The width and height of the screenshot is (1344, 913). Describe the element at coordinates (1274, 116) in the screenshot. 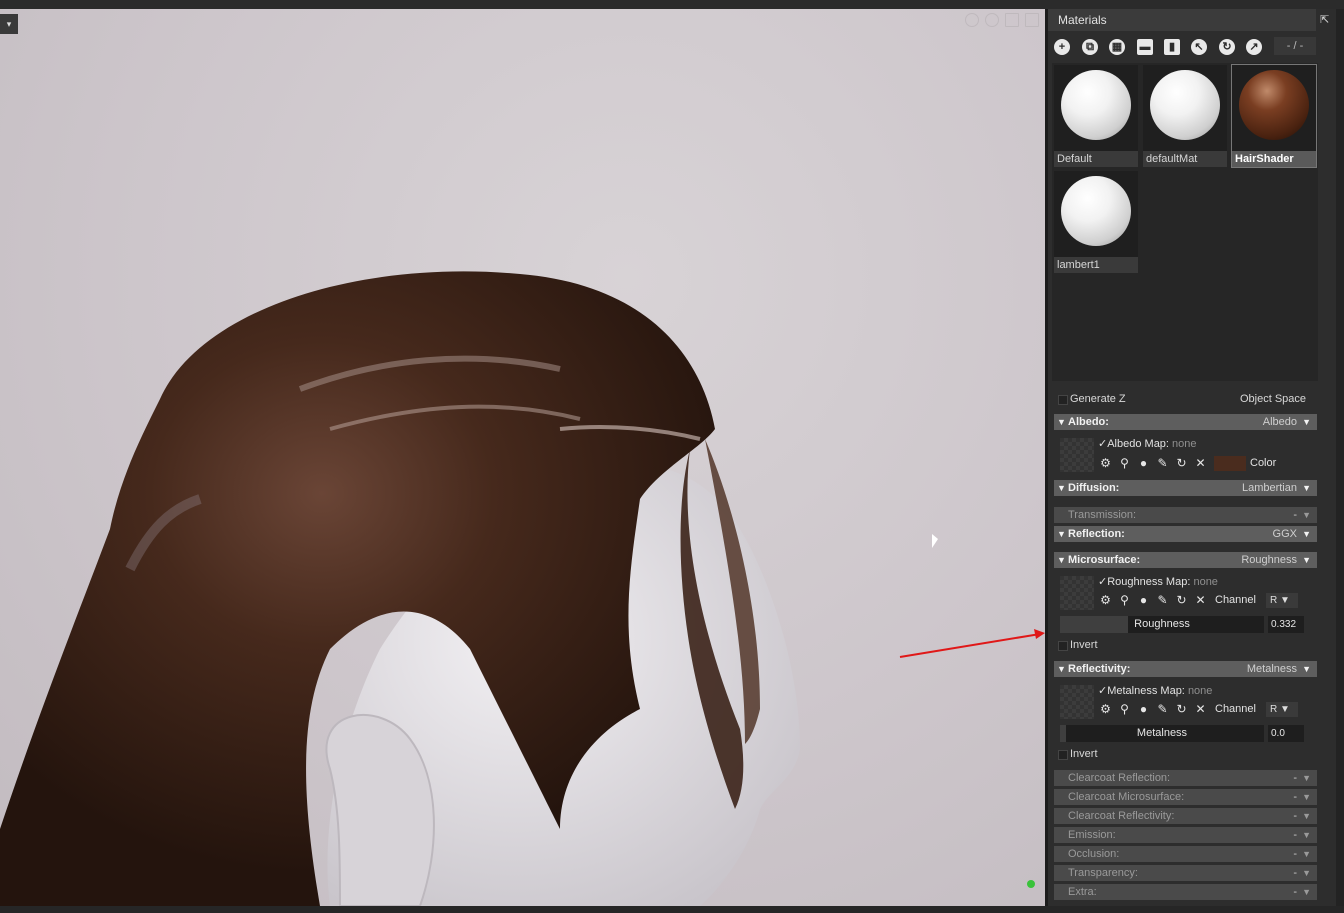

I see `material-thumb-hairshader: HairShader` at that location.